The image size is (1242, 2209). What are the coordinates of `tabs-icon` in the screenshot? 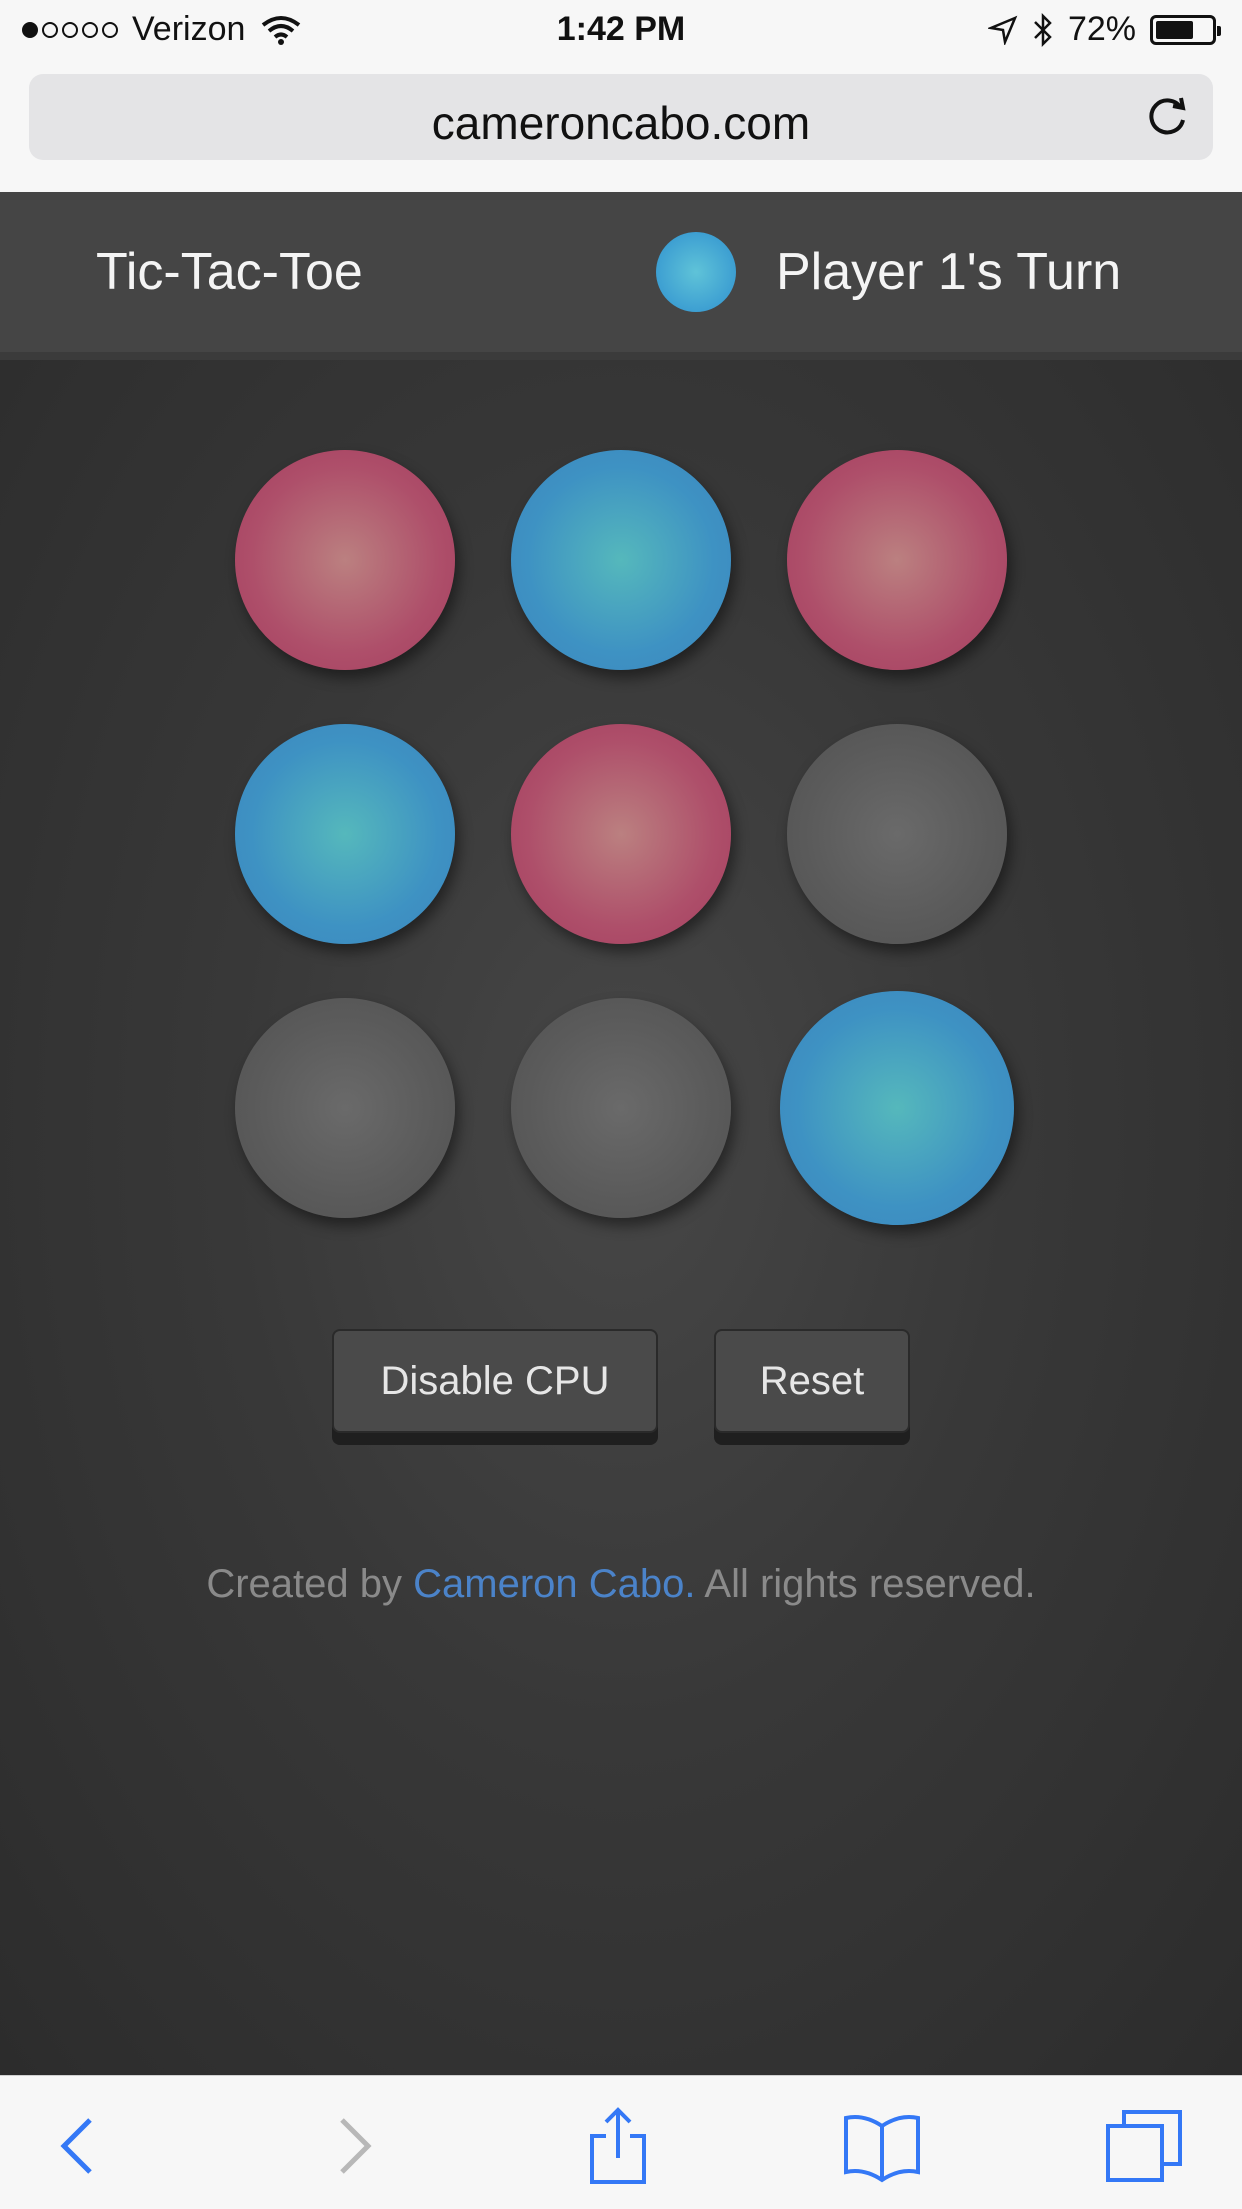 It's located at (1144, 2146).